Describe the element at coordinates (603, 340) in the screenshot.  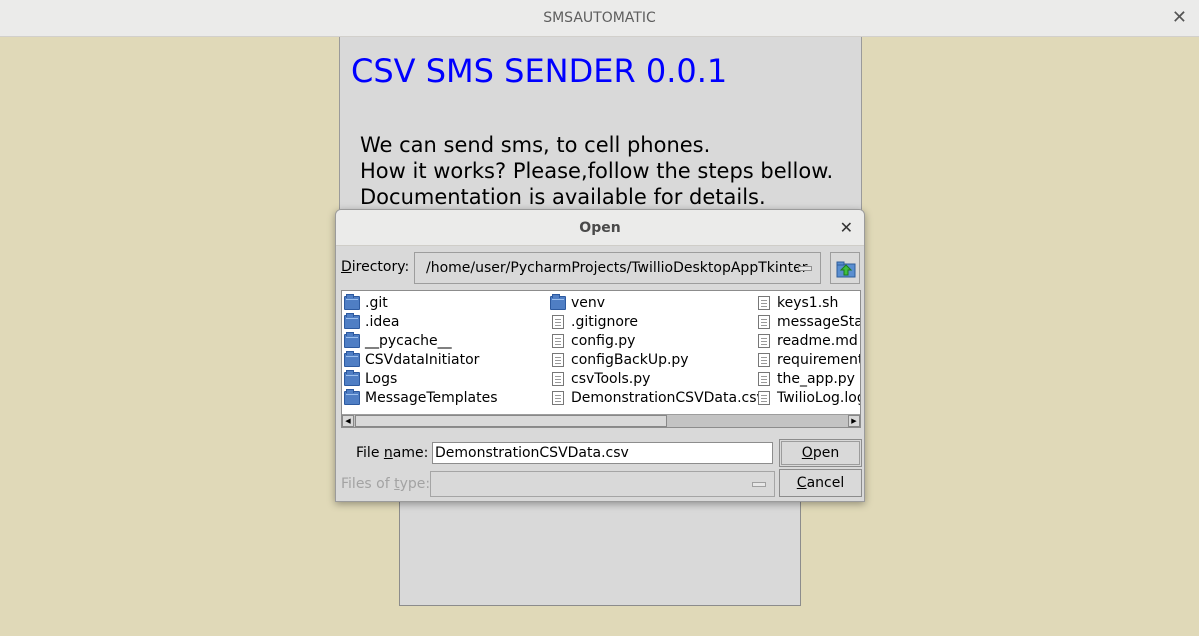
I see `item-name: config.py` at that location.